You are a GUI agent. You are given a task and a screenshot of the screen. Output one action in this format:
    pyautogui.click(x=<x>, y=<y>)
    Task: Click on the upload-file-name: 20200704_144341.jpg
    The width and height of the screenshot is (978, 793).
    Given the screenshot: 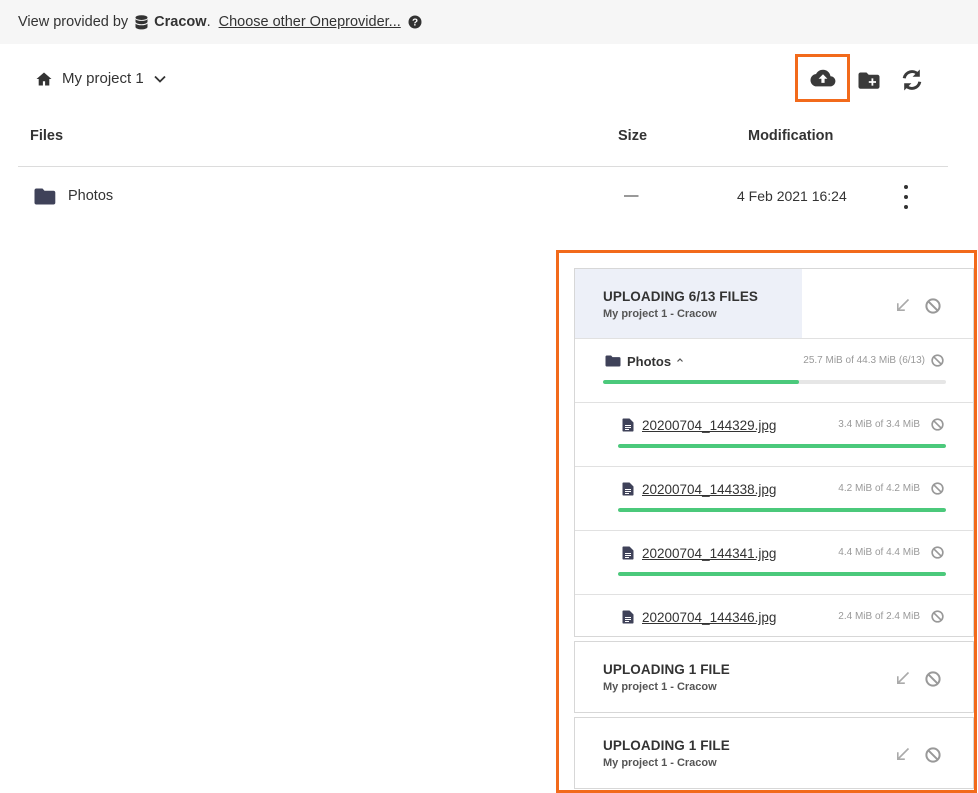 What is the action you would take?
    pyautogui.click(x=709, y=553)
    